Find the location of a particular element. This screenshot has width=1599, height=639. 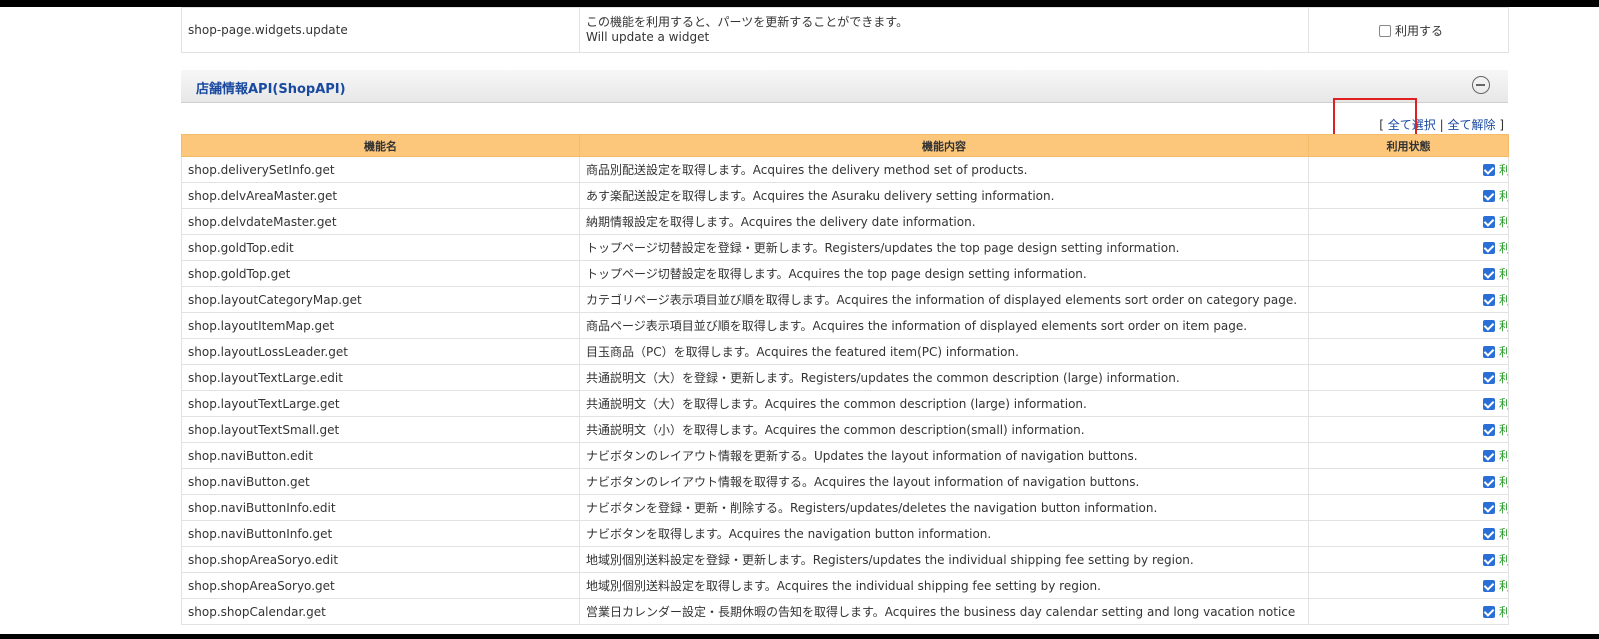

section-header: 店舗情報API(ShopAPI) is located at coordinates (844, 86).